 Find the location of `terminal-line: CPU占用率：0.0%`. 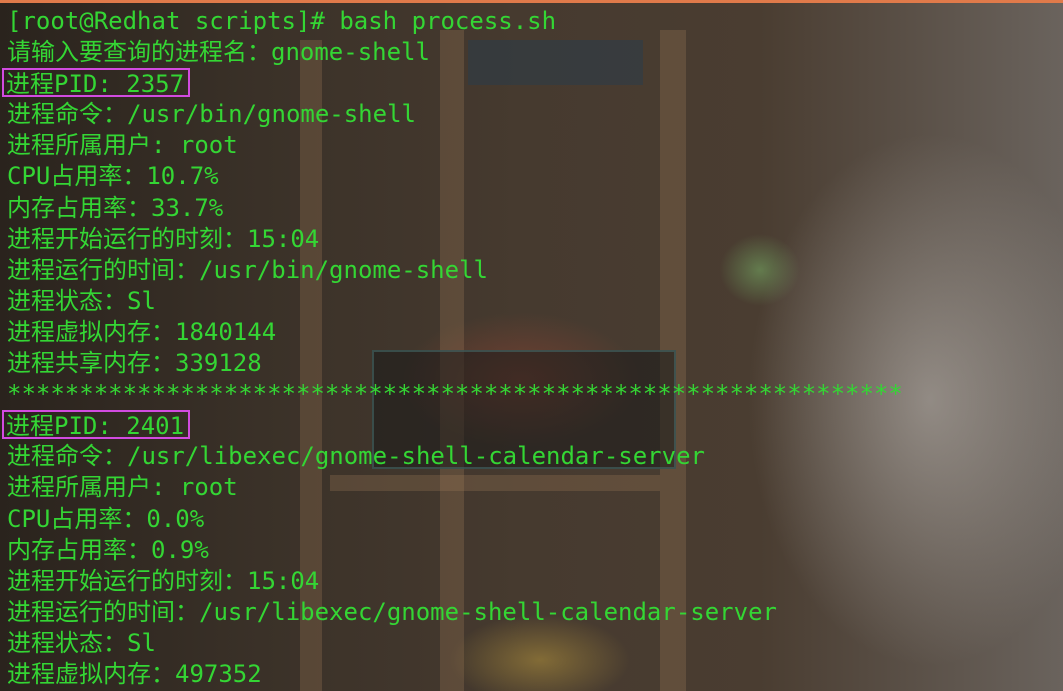

terminal-line: CPU占用率：0.0% is located at coordinates (532, 519).